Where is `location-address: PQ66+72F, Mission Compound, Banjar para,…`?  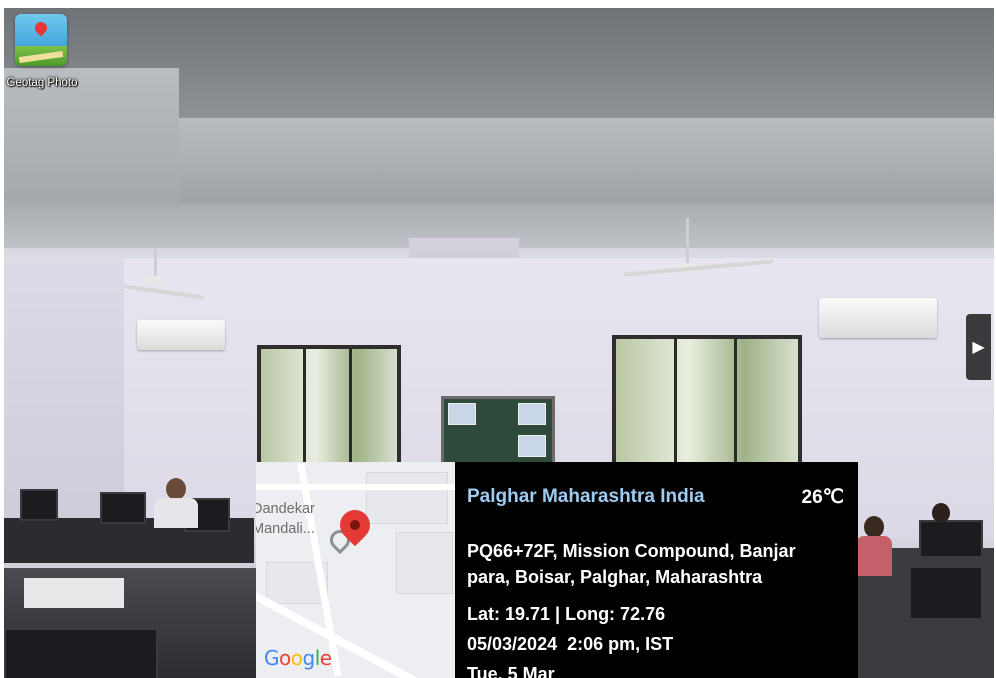
location-address: PQ66+72F, Mission Compound, Banjar para,… is located at coordinates (631, 564).